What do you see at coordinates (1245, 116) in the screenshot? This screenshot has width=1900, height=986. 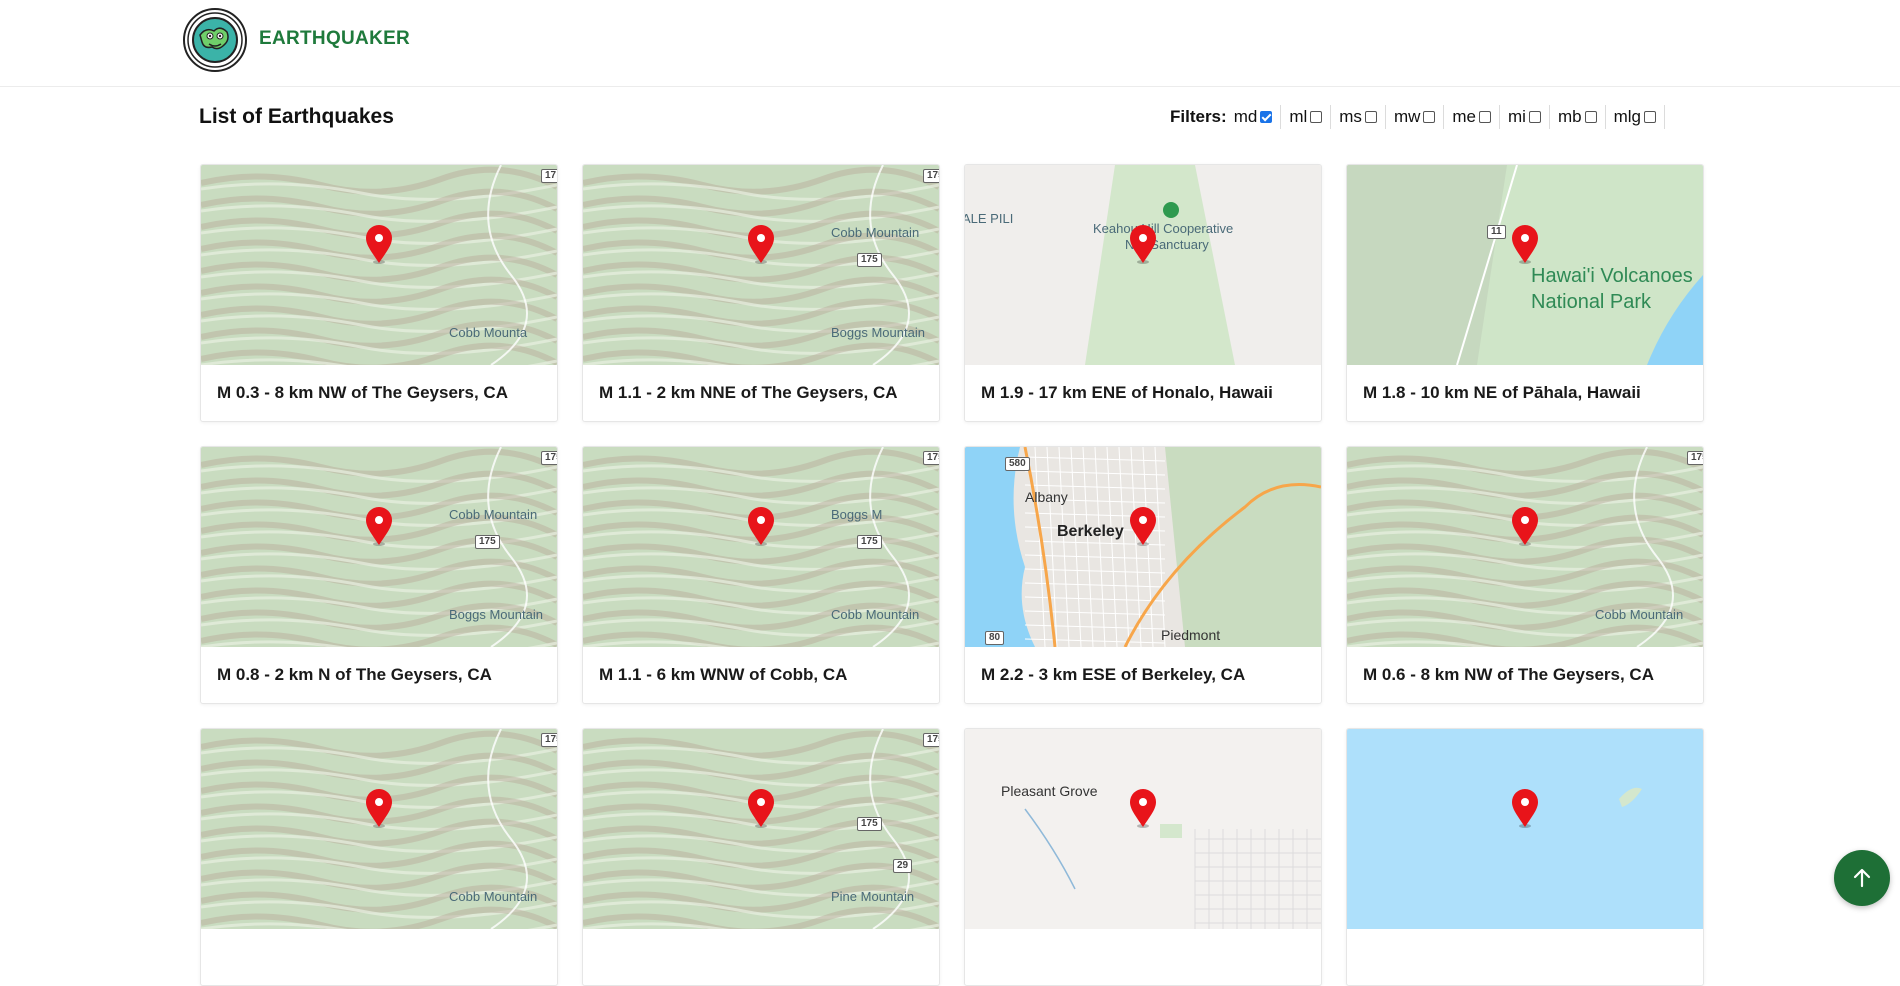 I see `filter-label: md` at bounding box center [1245, 116].